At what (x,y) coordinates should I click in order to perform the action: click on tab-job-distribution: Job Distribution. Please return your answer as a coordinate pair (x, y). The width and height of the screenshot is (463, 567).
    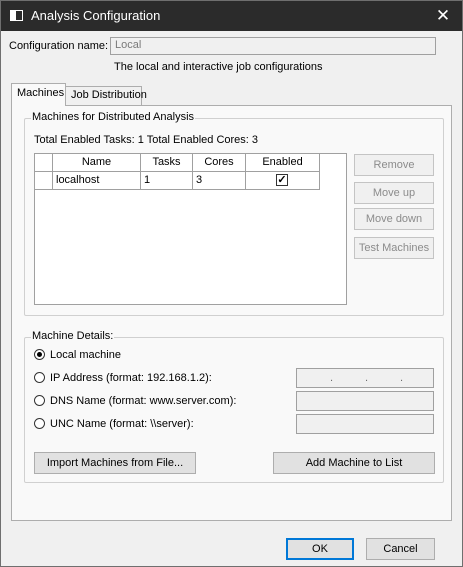
    Looking at the image, I should click on (106, 96).